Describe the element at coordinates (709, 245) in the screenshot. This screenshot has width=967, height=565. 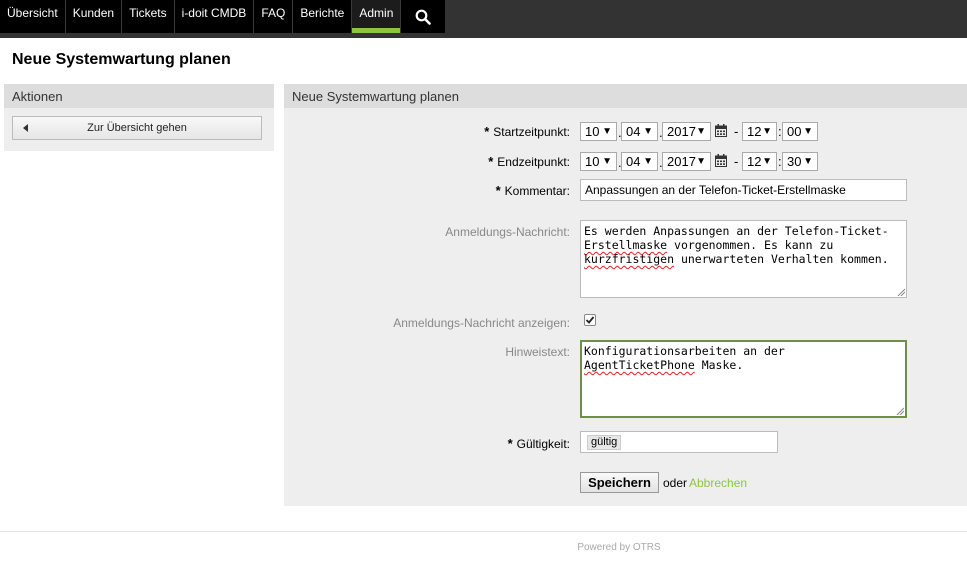
I see `login-message-line: Erstellmaske vorgenommen. Es kann zu` at that location.